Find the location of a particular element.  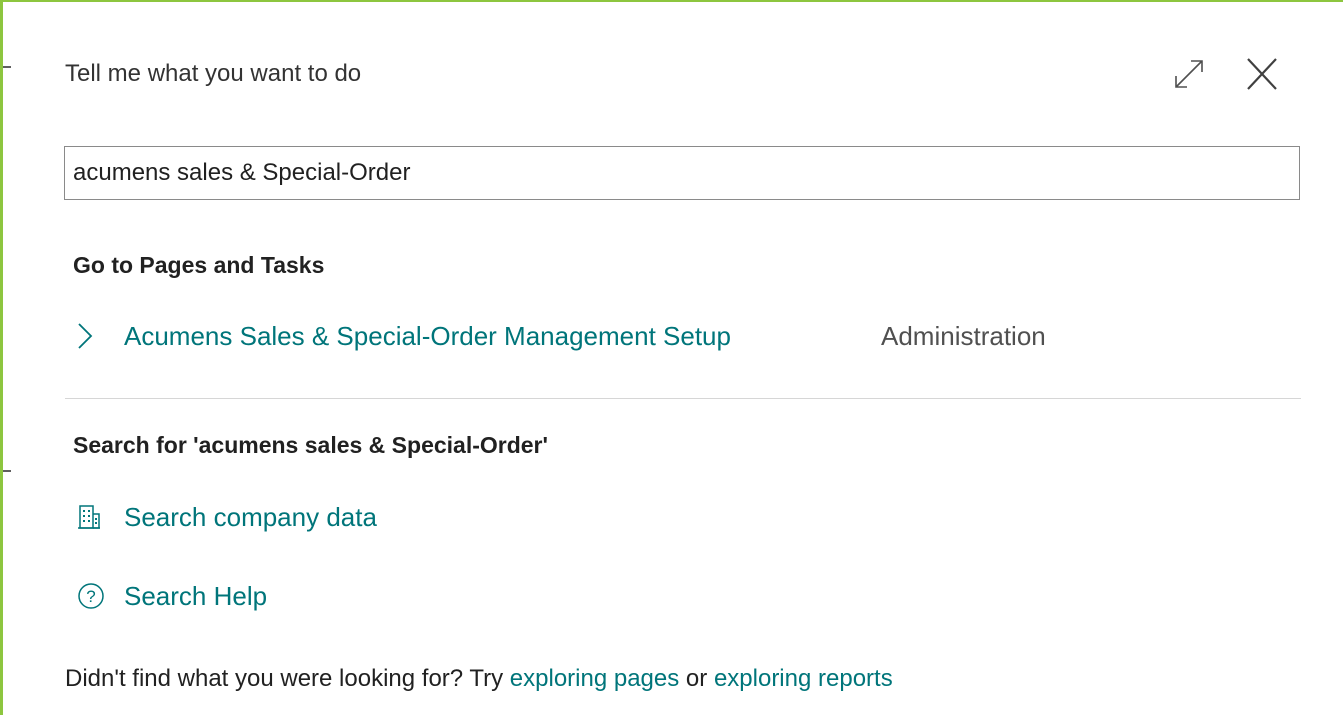

pages-tasks-heading: Go to Pages and Tasks is located at coordinates (199, 265).